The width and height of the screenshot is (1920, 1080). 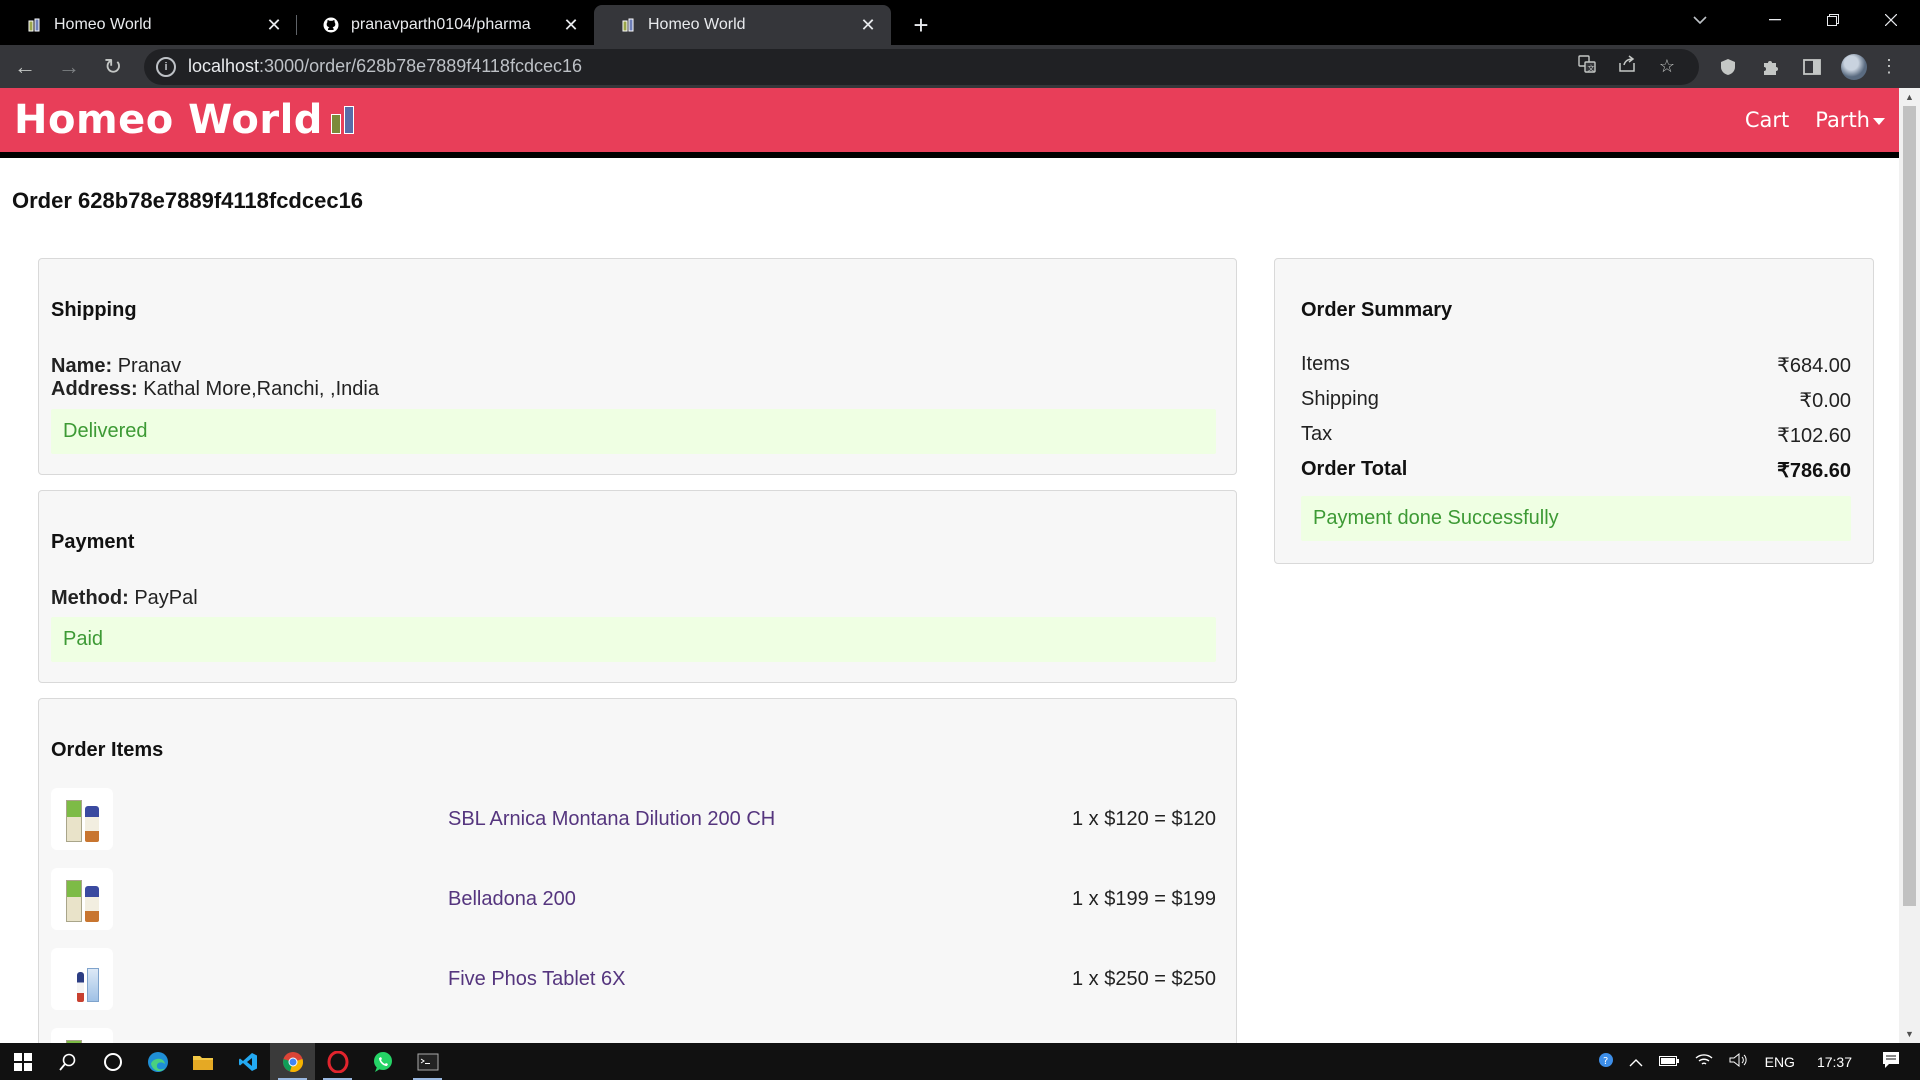 I want to click on summary-value: ₹102.60, so click(x=1814, y=436).